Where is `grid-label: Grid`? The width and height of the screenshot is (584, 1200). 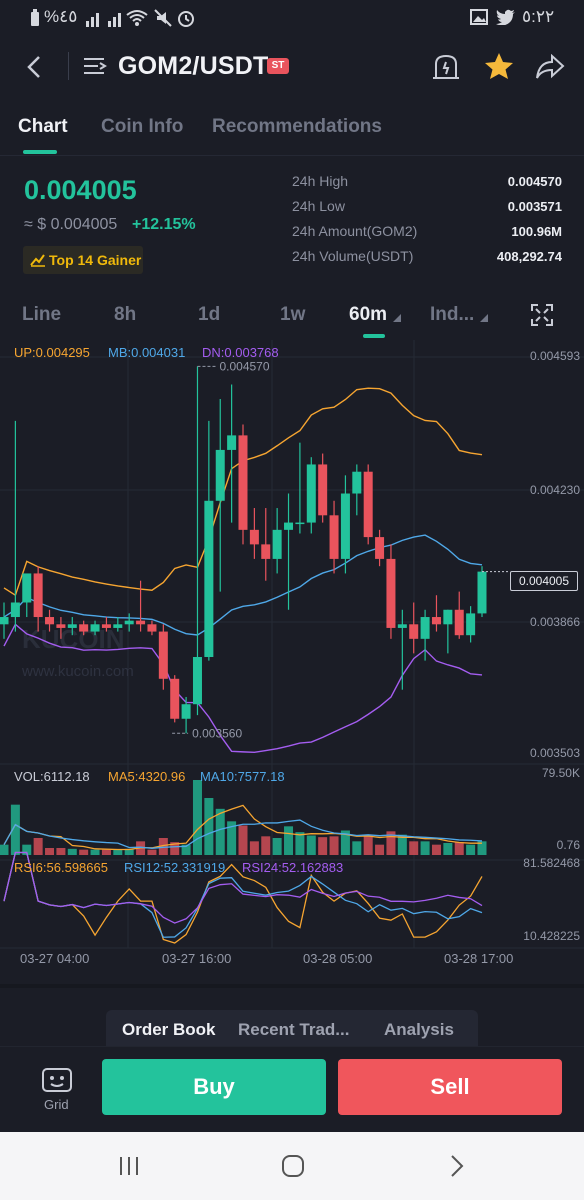 grid-label: Grid is located at coordinates (56, 1104).